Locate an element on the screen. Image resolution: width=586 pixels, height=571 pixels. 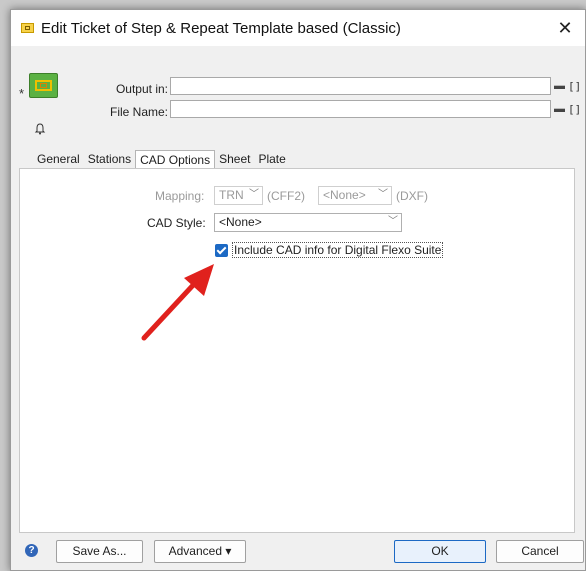
mapping-dxf-value: <None> is located at coordinates (344, 195).